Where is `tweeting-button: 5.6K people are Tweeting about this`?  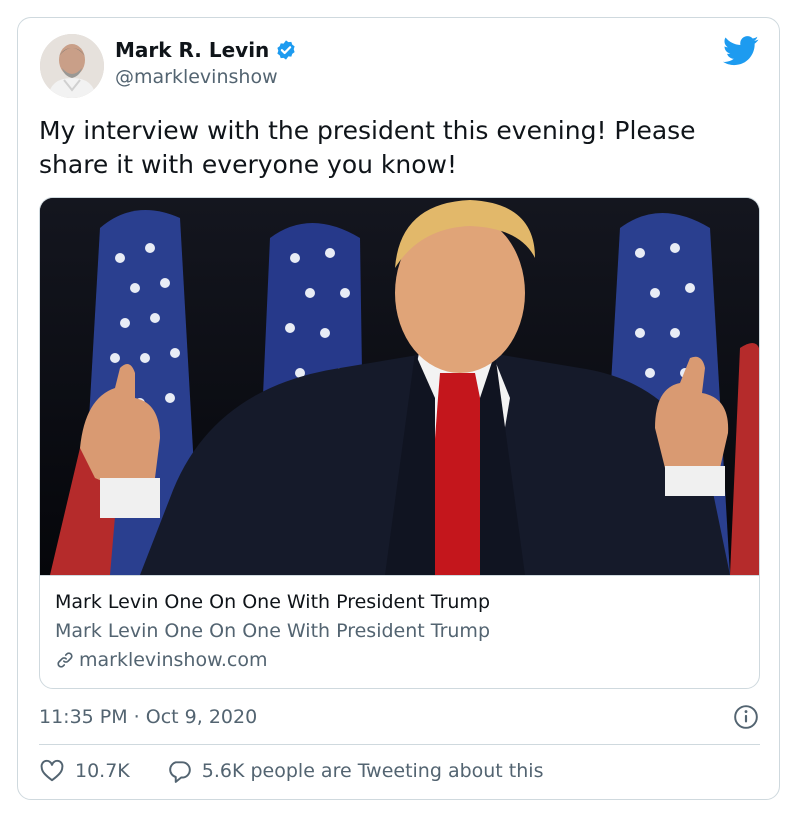 tweeting-button: 5.6K people are Tweeting about this is located at coordinates (355, 771).